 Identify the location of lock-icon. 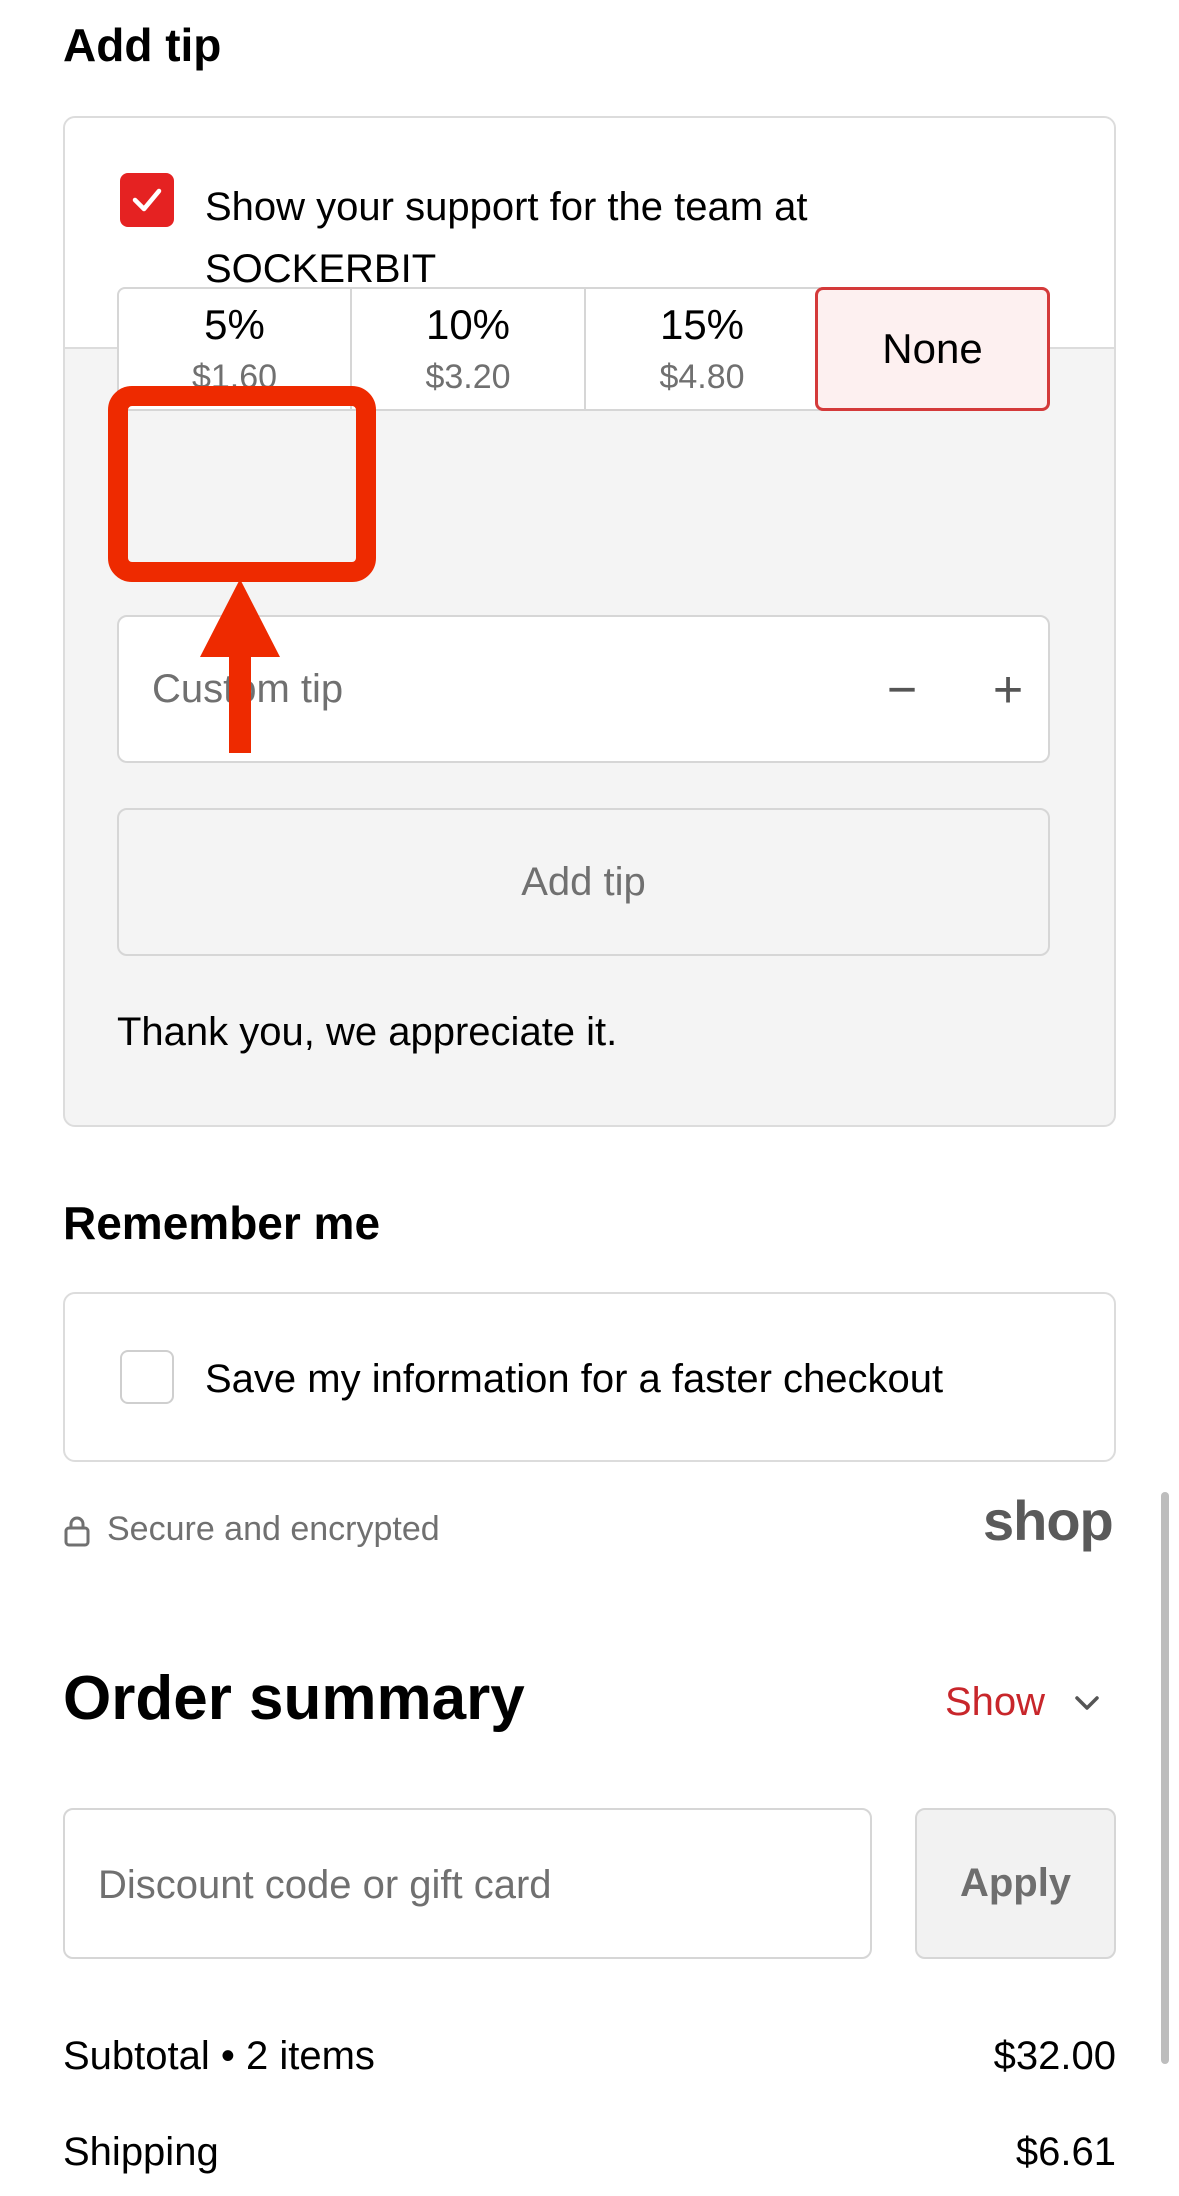
(77, 1531).